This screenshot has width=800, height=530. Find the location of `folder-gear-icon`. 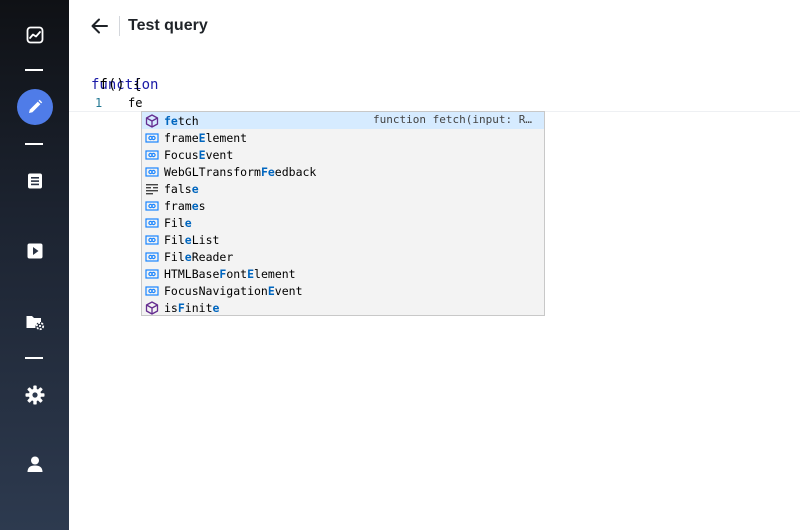

folder-gear-icon is located at coordinates (35, 323).